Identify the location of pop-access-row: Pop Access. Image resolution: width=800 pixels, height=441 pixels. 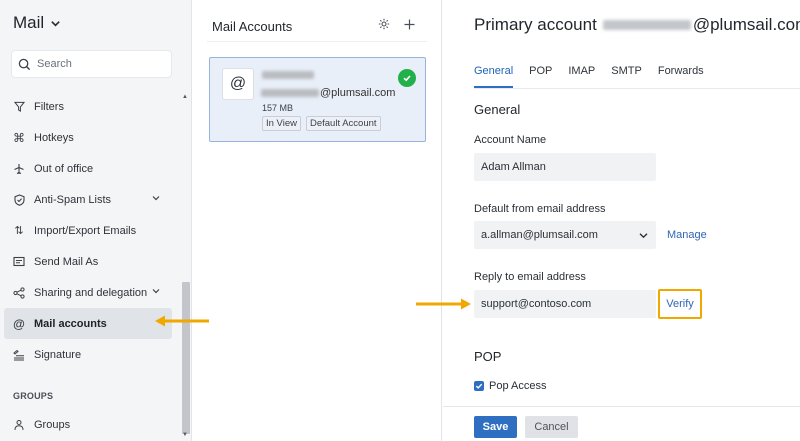
(510, 386).